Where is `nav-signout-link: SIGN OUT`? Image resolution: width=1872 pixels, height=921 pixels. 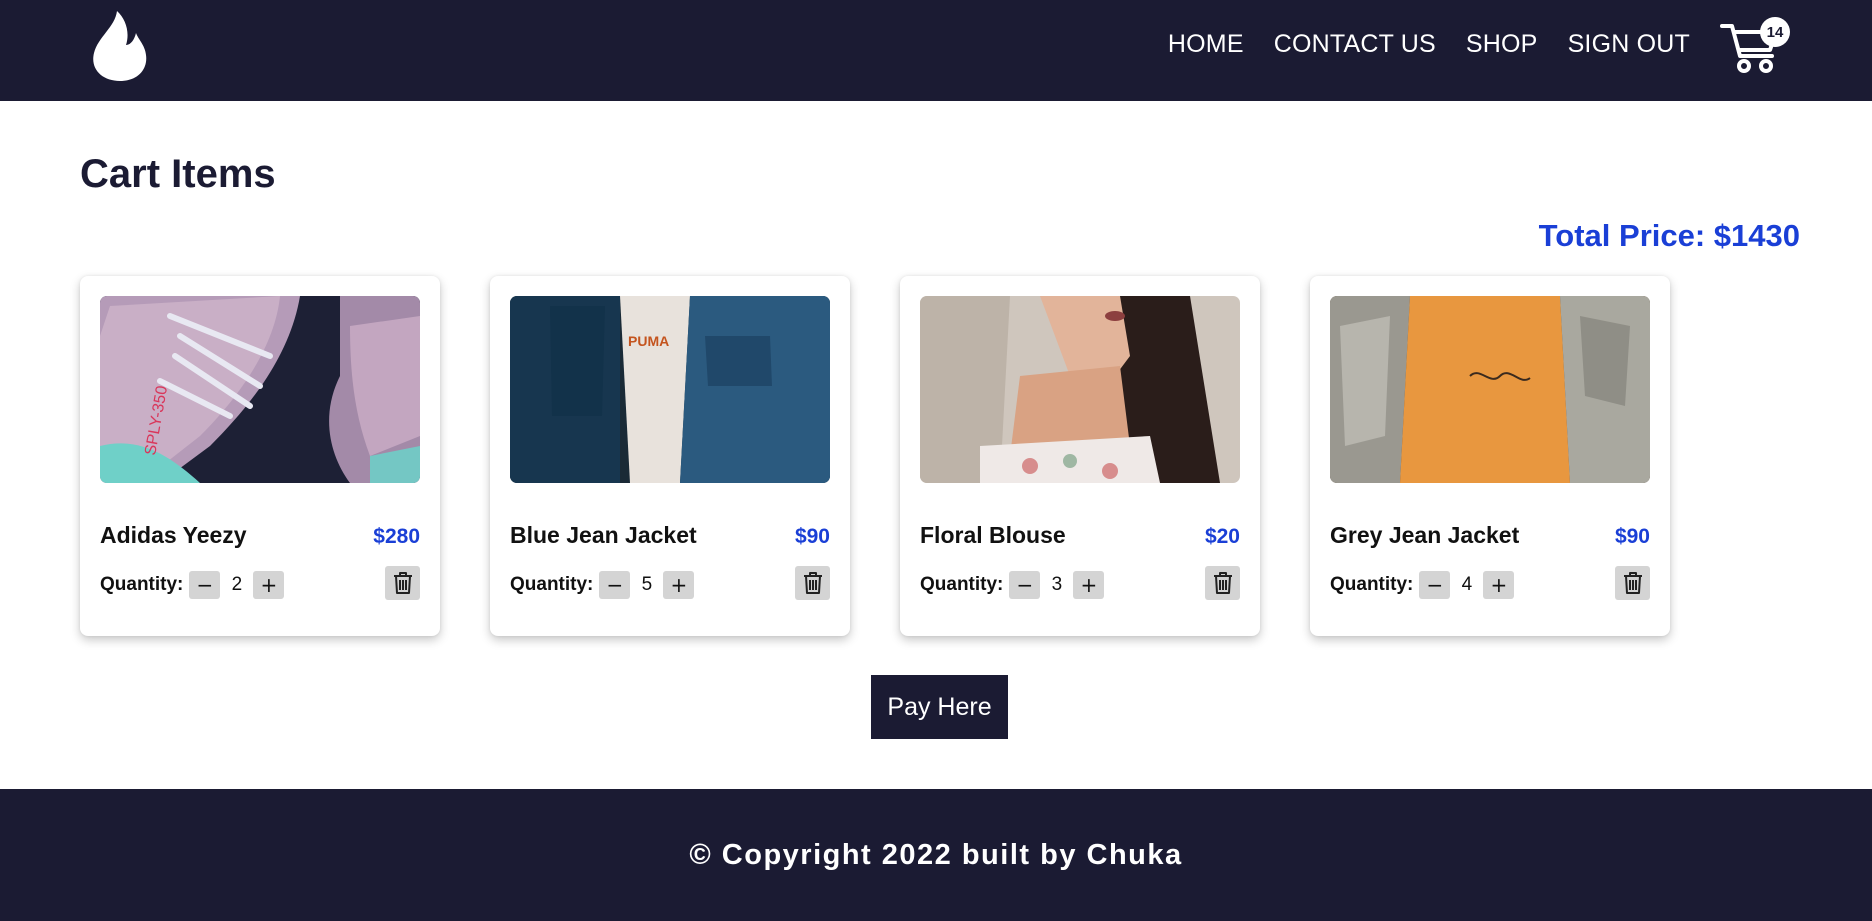 nav-signout-link: SIGN OUT is located at coordinates (1629, 44).